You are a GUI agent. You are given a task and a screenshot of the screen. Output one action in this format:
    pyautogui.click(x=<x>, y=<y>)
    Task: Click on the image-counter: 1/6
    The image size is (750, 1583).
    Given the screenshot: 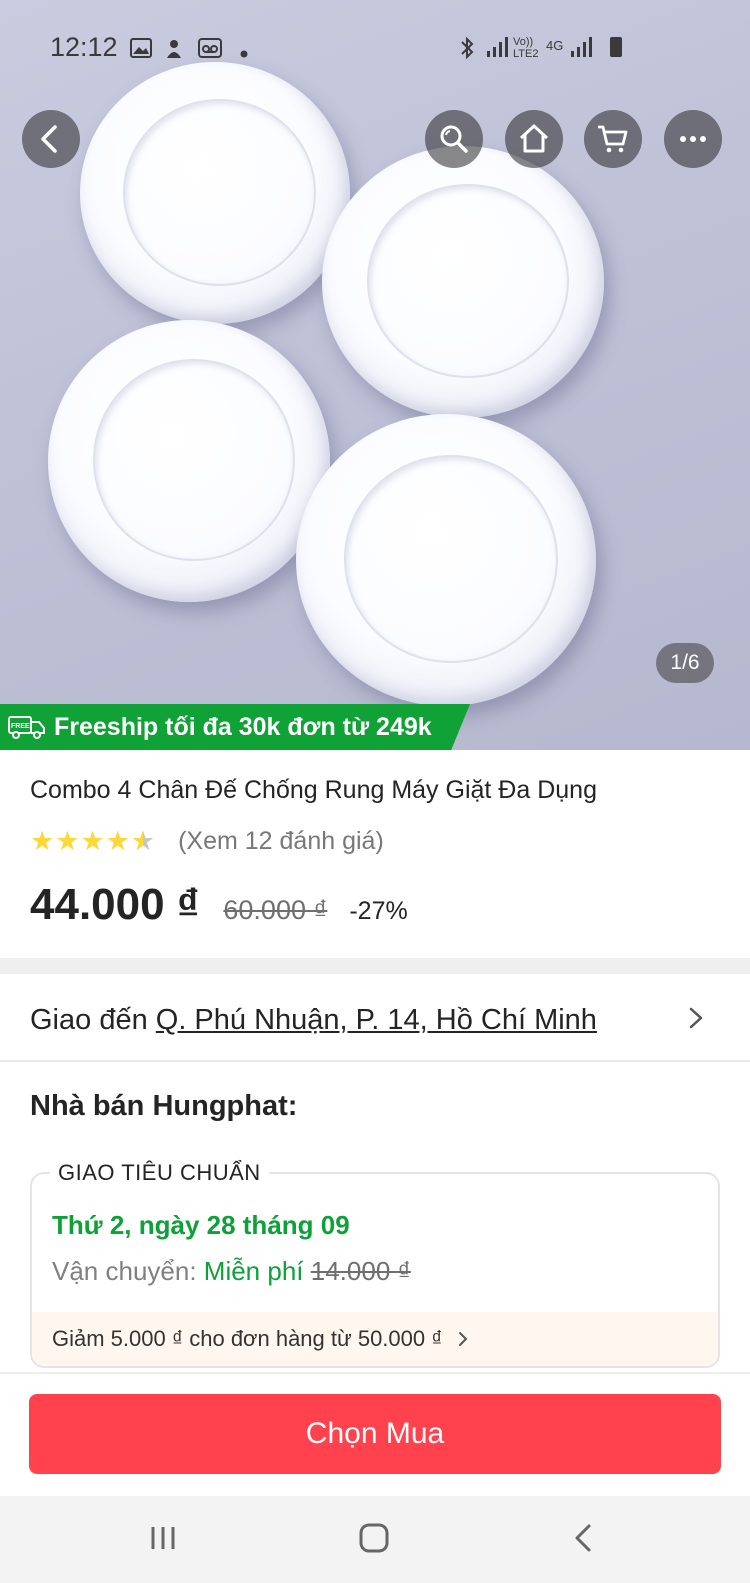 What is the action you would take?
    pyautogui.click(x=685, y=663)
    